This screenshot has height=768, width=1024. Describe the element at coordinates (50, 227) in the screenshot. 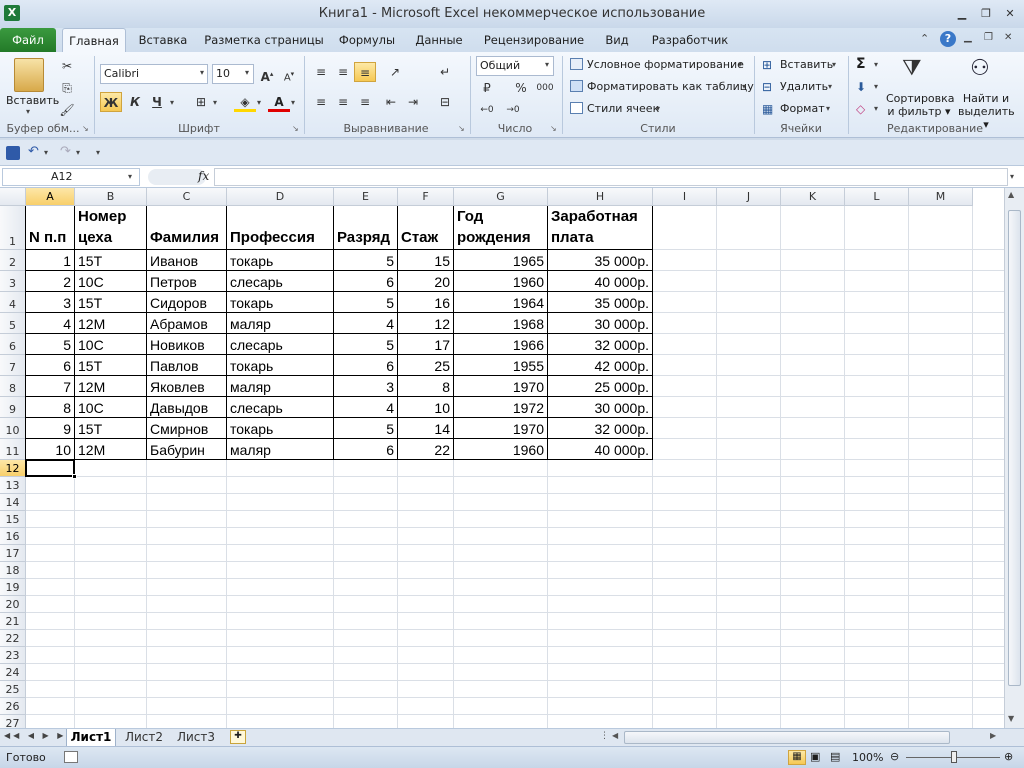

I see `table-header-cell: N п.п` at that location.